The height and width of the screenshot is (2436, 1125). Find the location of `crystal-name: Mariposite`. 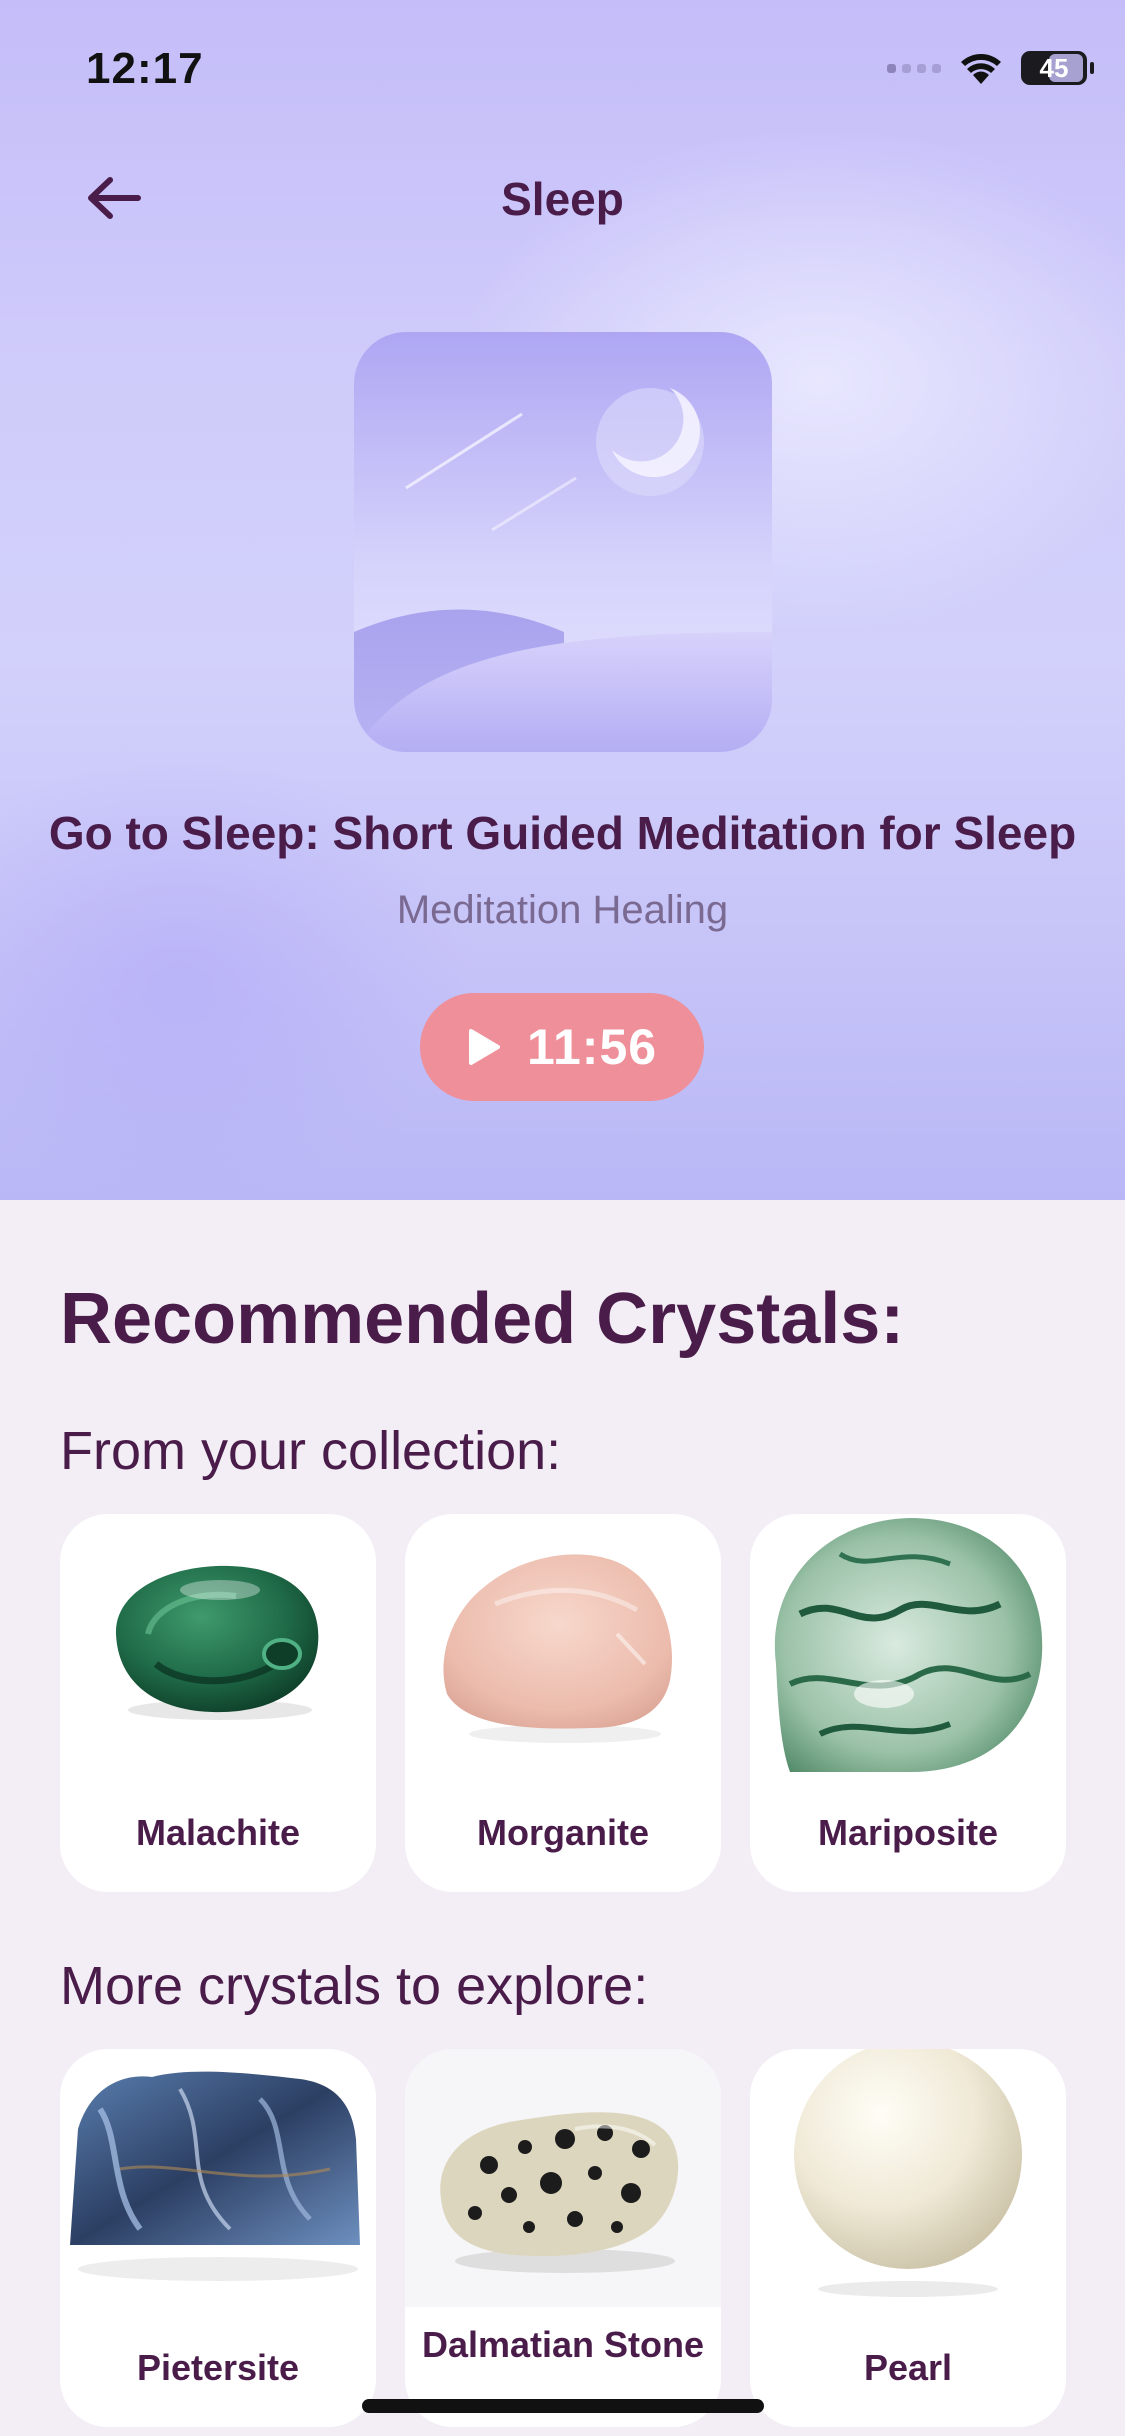

crystal-name: Mariposite is located at coordinates (908, 1832).